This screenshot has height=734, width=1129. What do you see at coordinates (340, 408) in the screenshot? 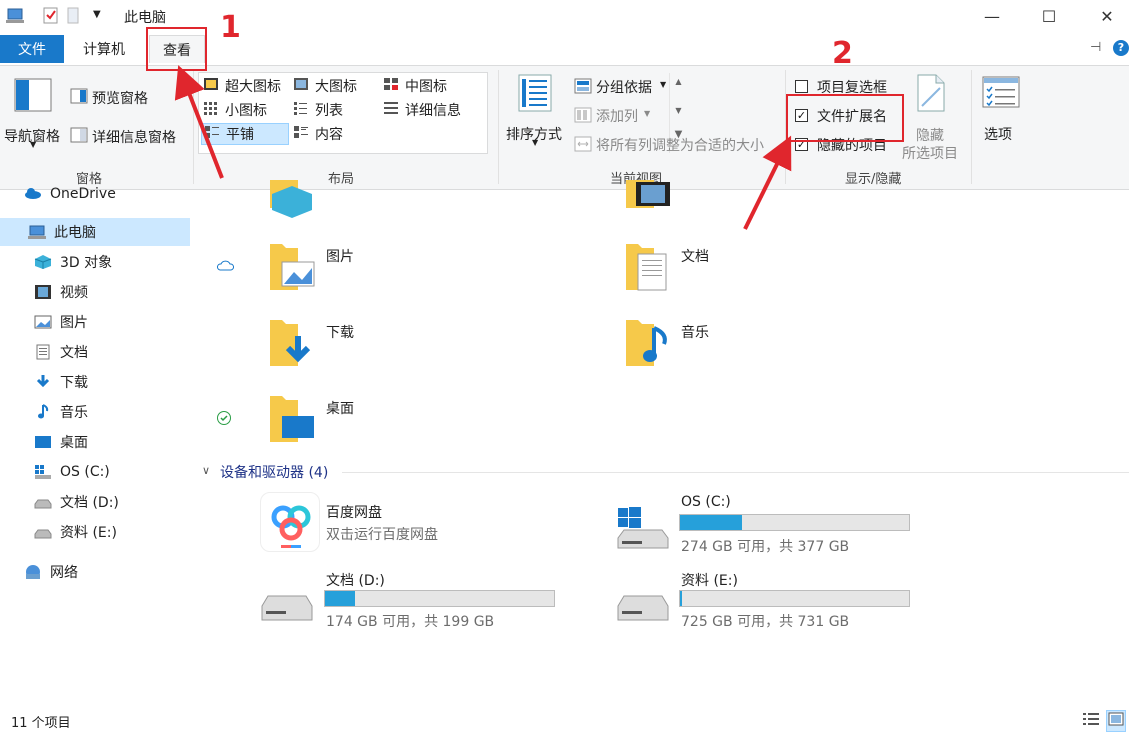
I see `folder-name: 桌面` at bounding box center [340, 408].